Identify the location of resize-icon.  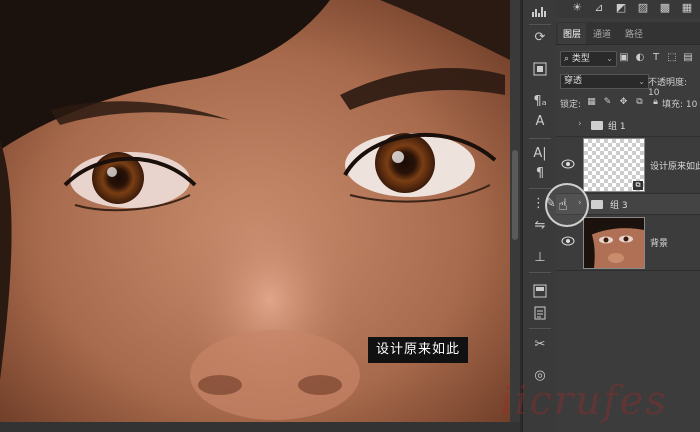
(540, 70).